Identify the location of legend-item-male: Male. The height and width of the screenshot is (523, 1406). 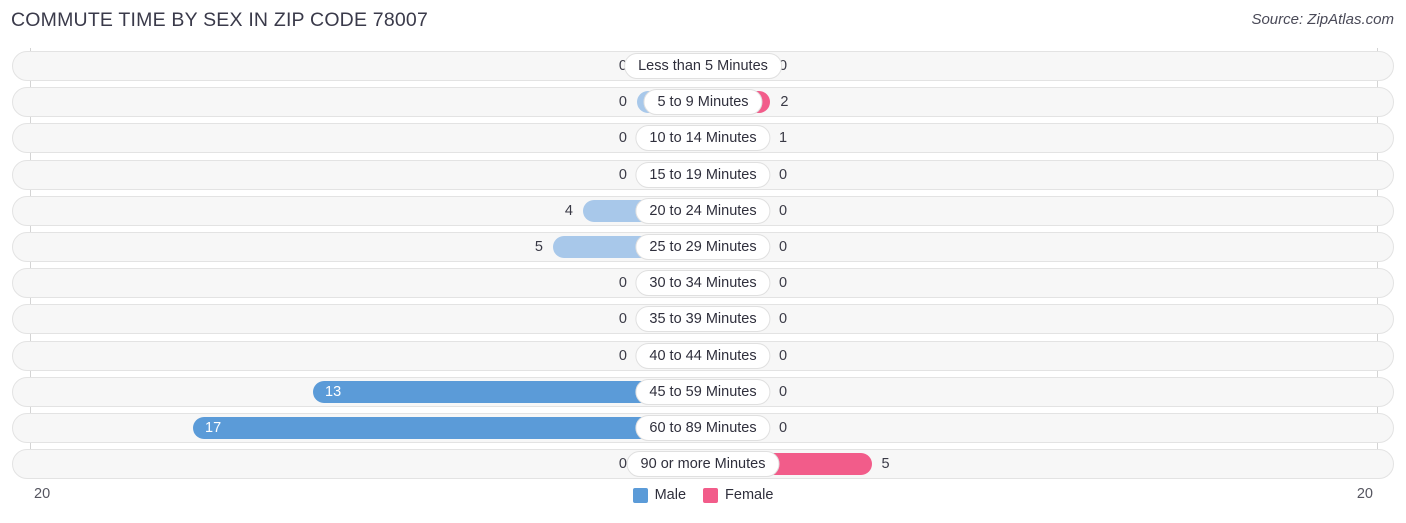
(659, 495).